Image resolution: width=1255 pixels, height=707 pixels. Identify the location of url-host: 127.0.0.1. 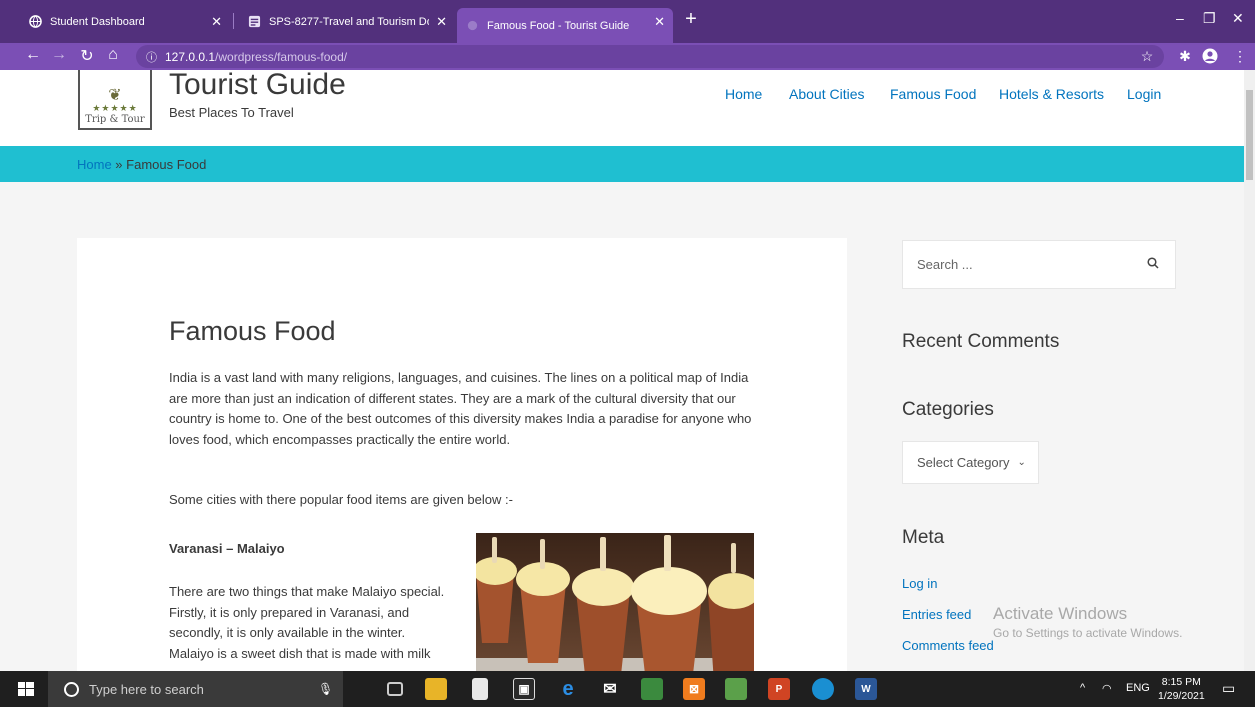
(190, 56).